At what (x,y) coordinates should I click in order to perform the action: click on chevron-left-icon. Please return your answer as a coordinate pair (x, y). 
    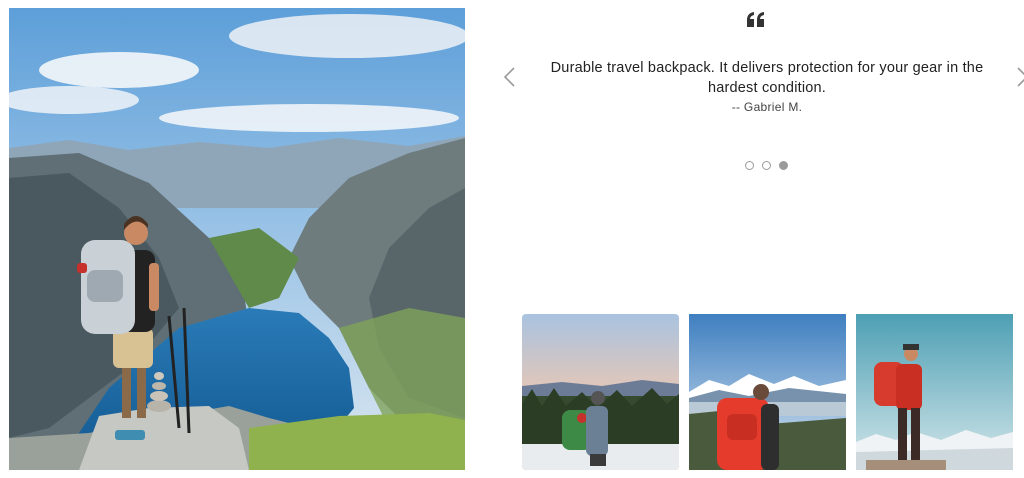
    Looking at the image, I should click on (509, 77).